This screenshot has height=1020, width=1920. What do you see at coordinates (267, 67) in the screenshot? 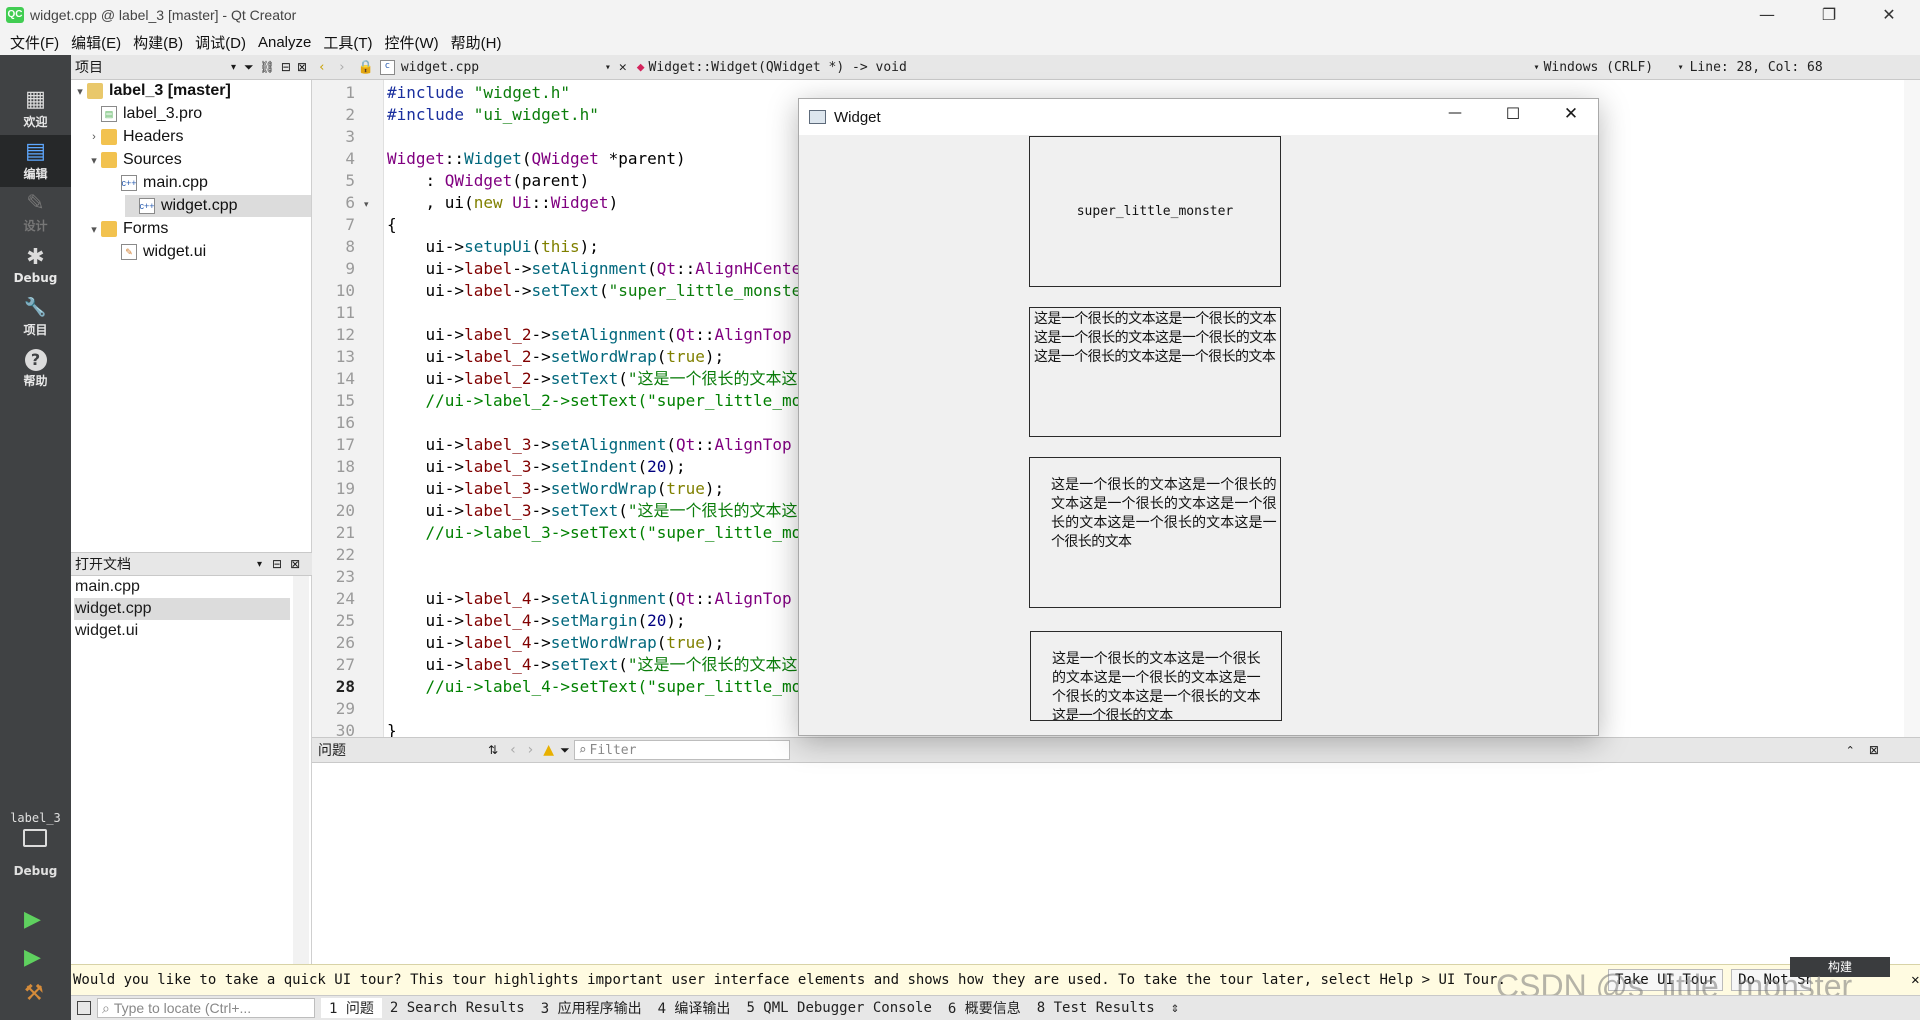
I see `link-icon: ⛓` at bounding box center [267, 67].